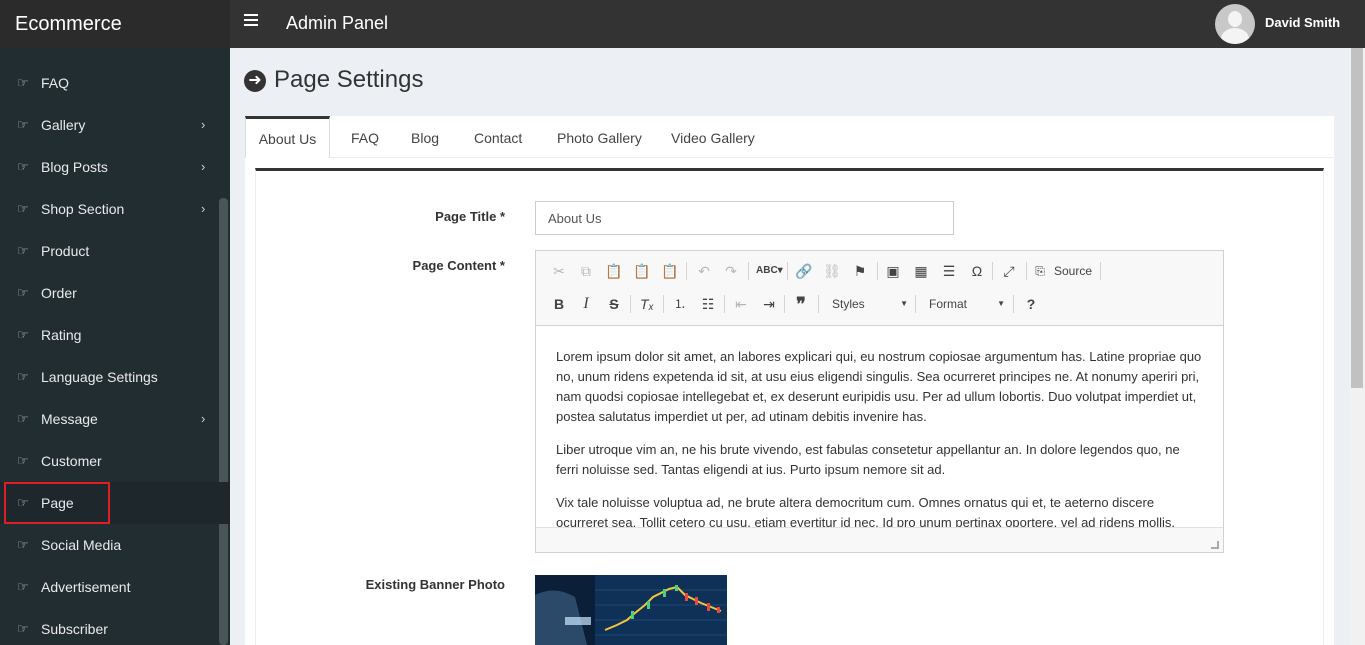  Describe the element at coordinates (559, 271) in the screenshot. I see `cut-icon: ✂` at that location.